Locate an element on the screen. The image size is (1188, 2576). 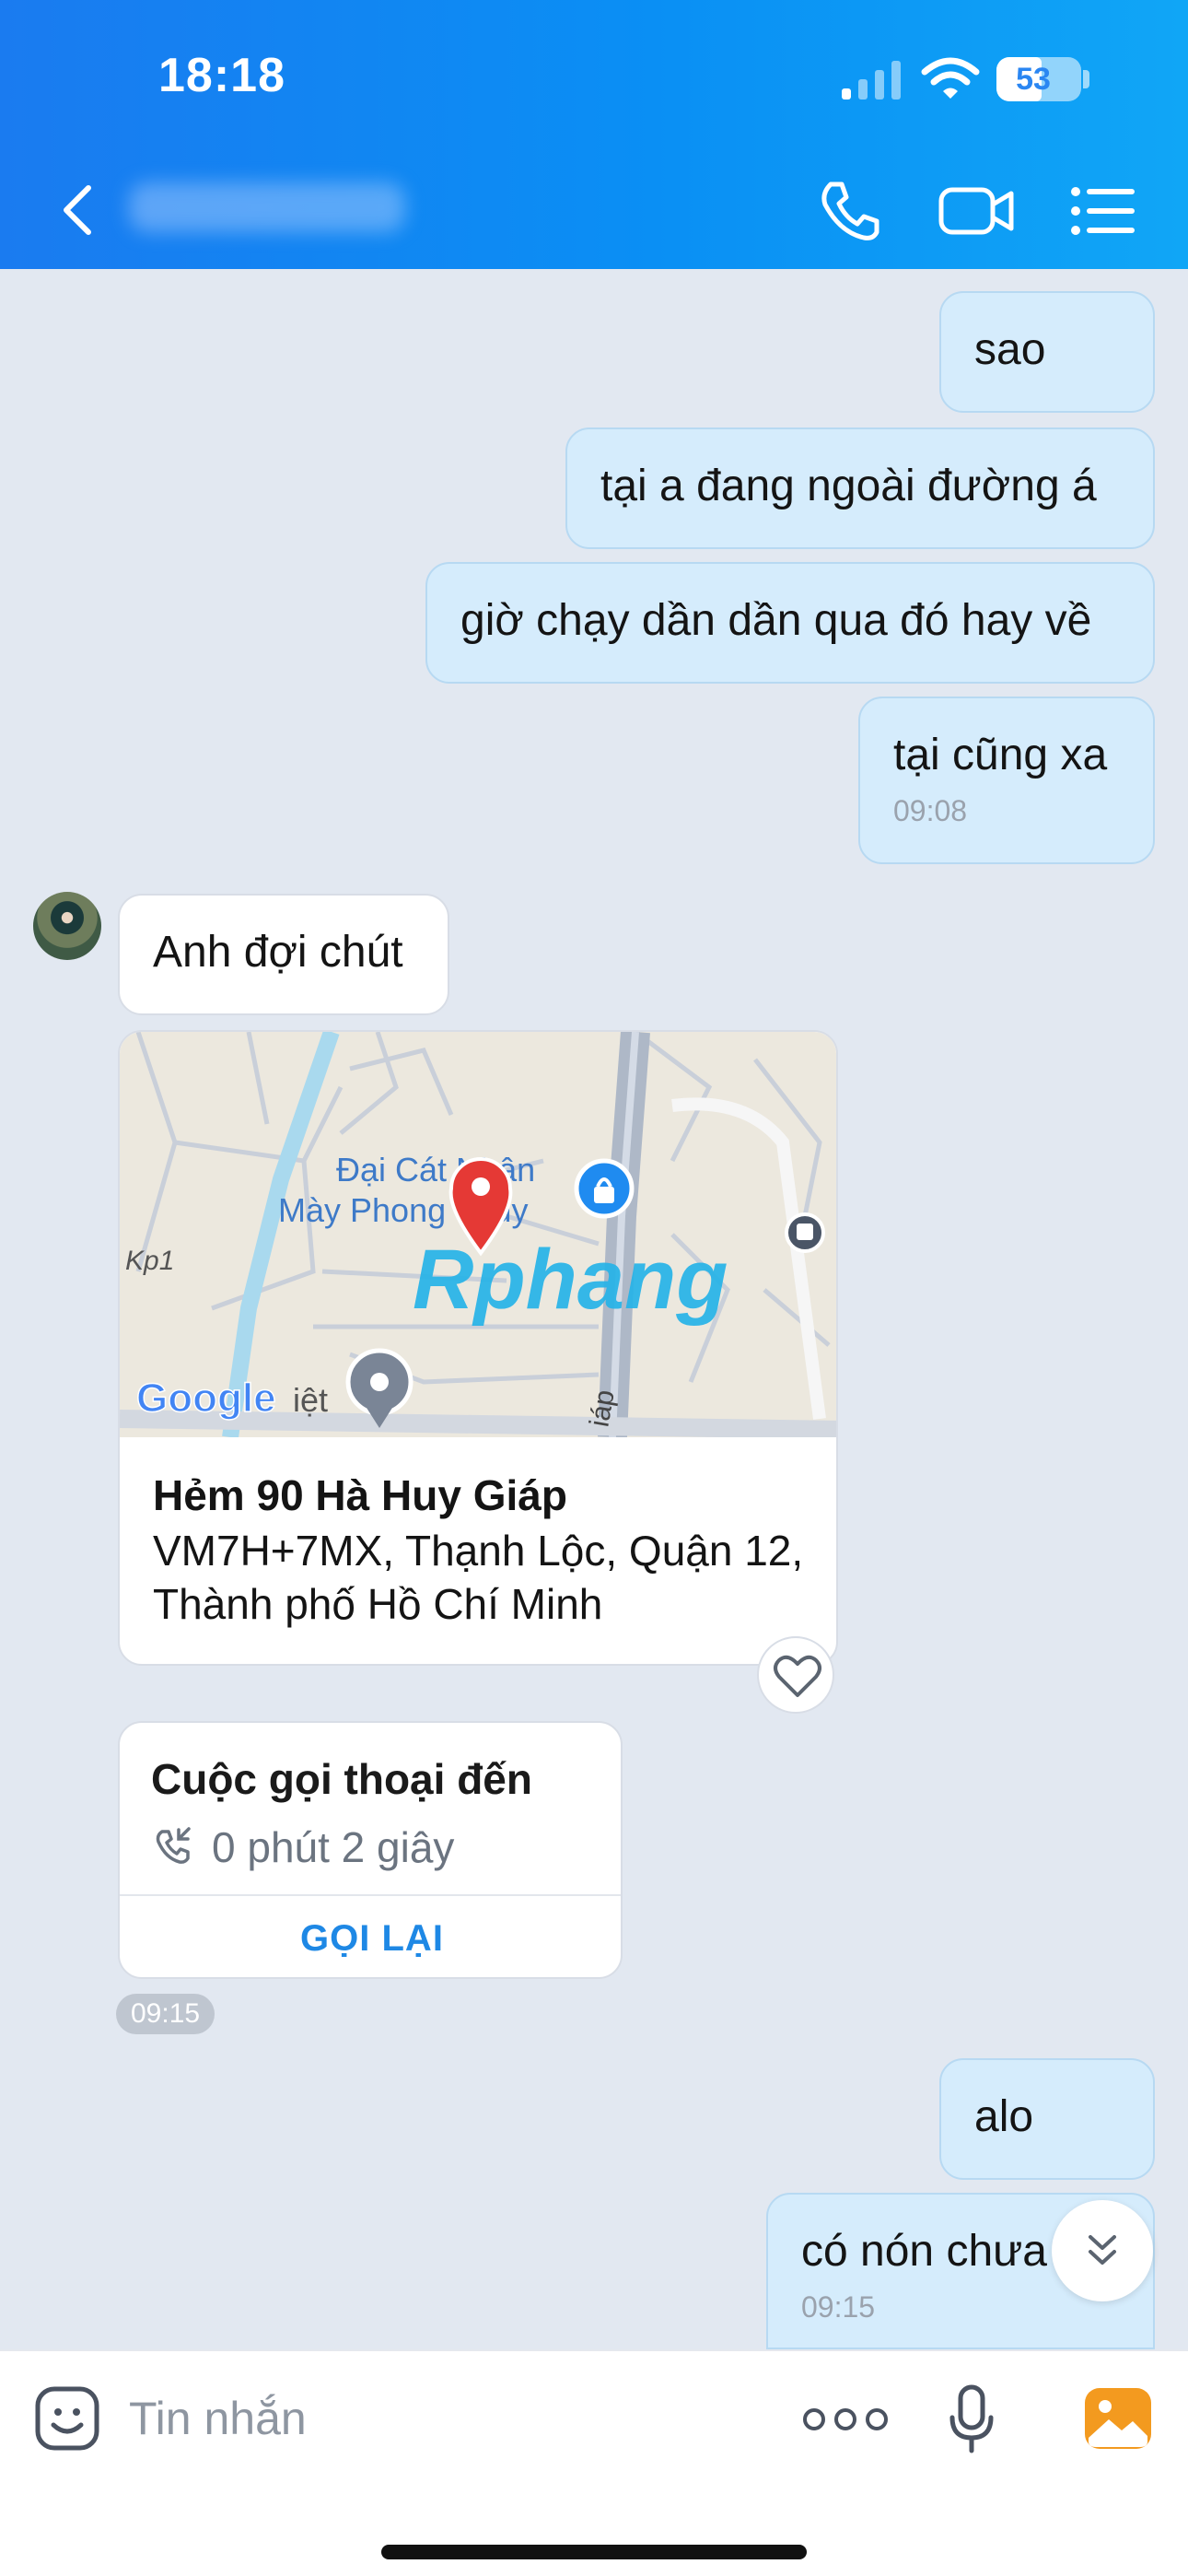
map-road-label: iáp is located at coordinates (602, 1408).